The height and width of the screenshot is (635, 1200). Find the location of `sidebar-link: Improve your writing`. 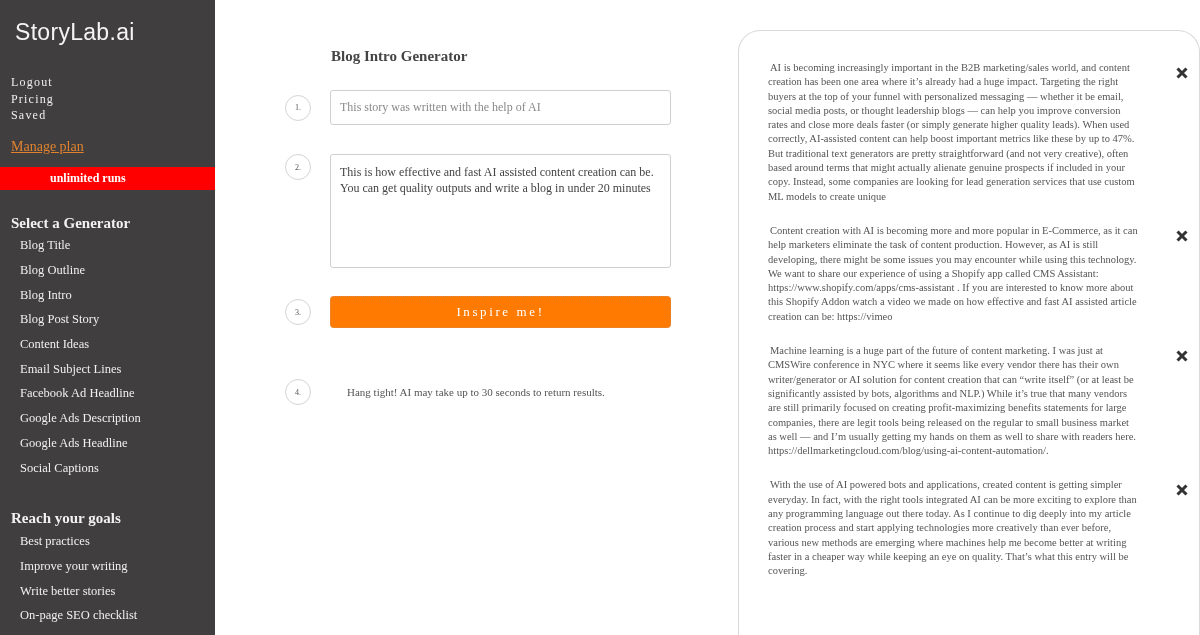

sidebar-link: Improve your writing is located at coordinates (74, 566).